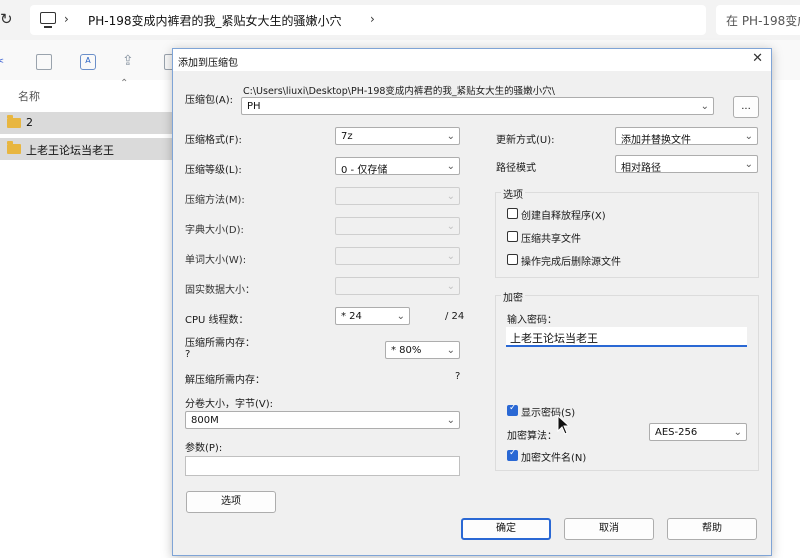 This screenshot has height=558, width=800. What do you see at coordinates (609, 529) in the screenshot?
I see `cancel-button: 取消` at bounding box center [609, 529].